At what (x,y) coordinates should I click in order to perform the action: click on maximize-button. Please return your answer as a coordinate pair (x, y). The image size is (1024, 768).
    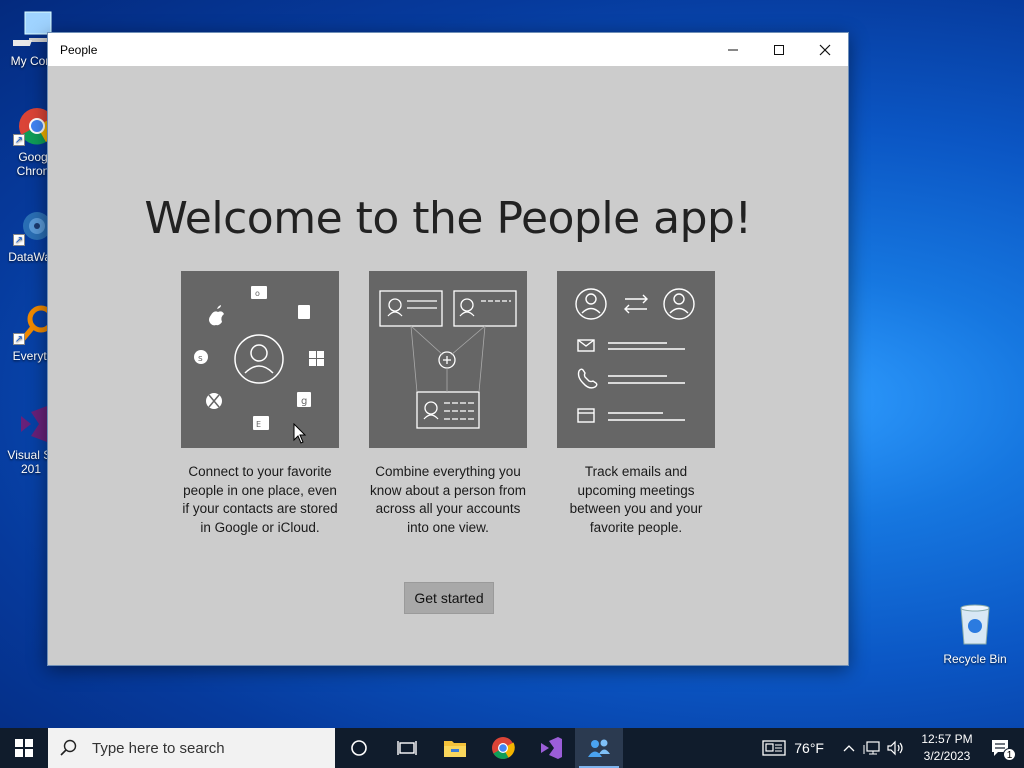
    Looking at the image, I should click on (779, 49).